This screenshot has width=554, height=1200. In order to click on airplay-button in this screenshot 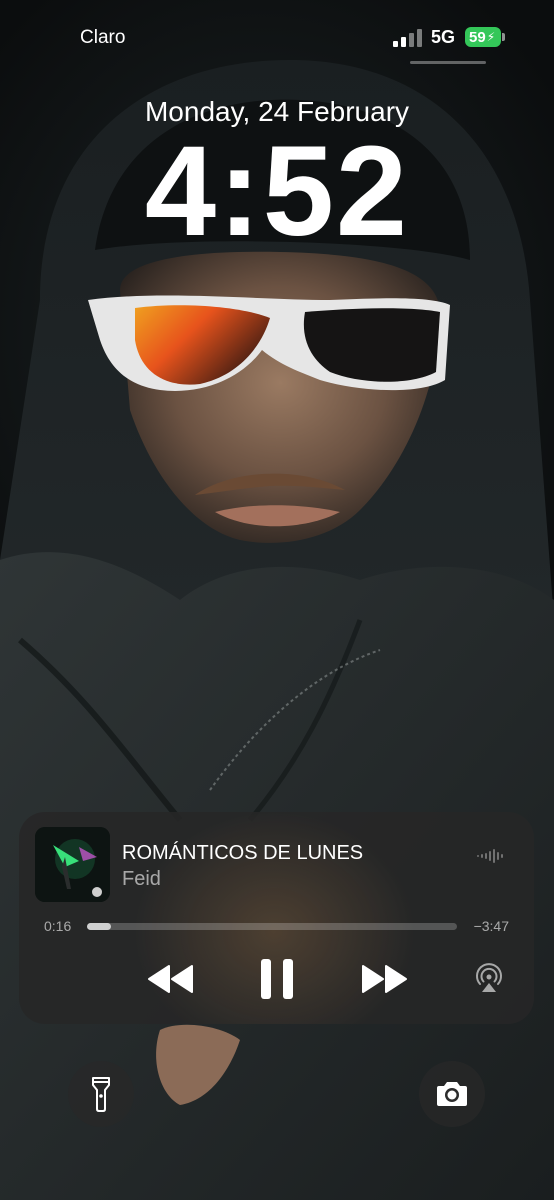, I will do `click(489, 978)`.